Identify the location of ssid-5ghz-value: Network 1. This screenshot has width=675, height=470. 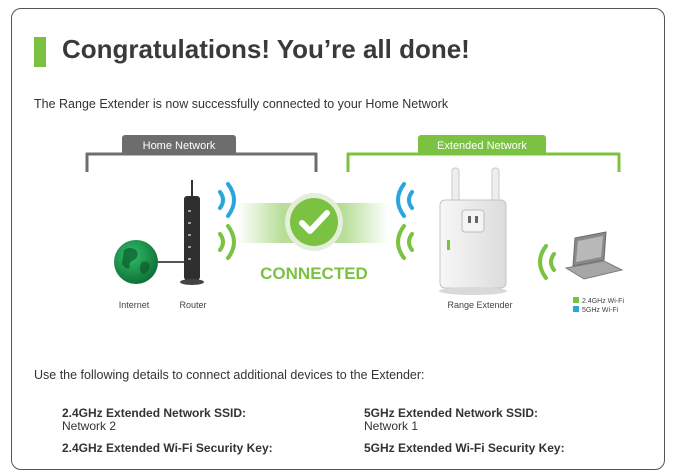
(391, 426).